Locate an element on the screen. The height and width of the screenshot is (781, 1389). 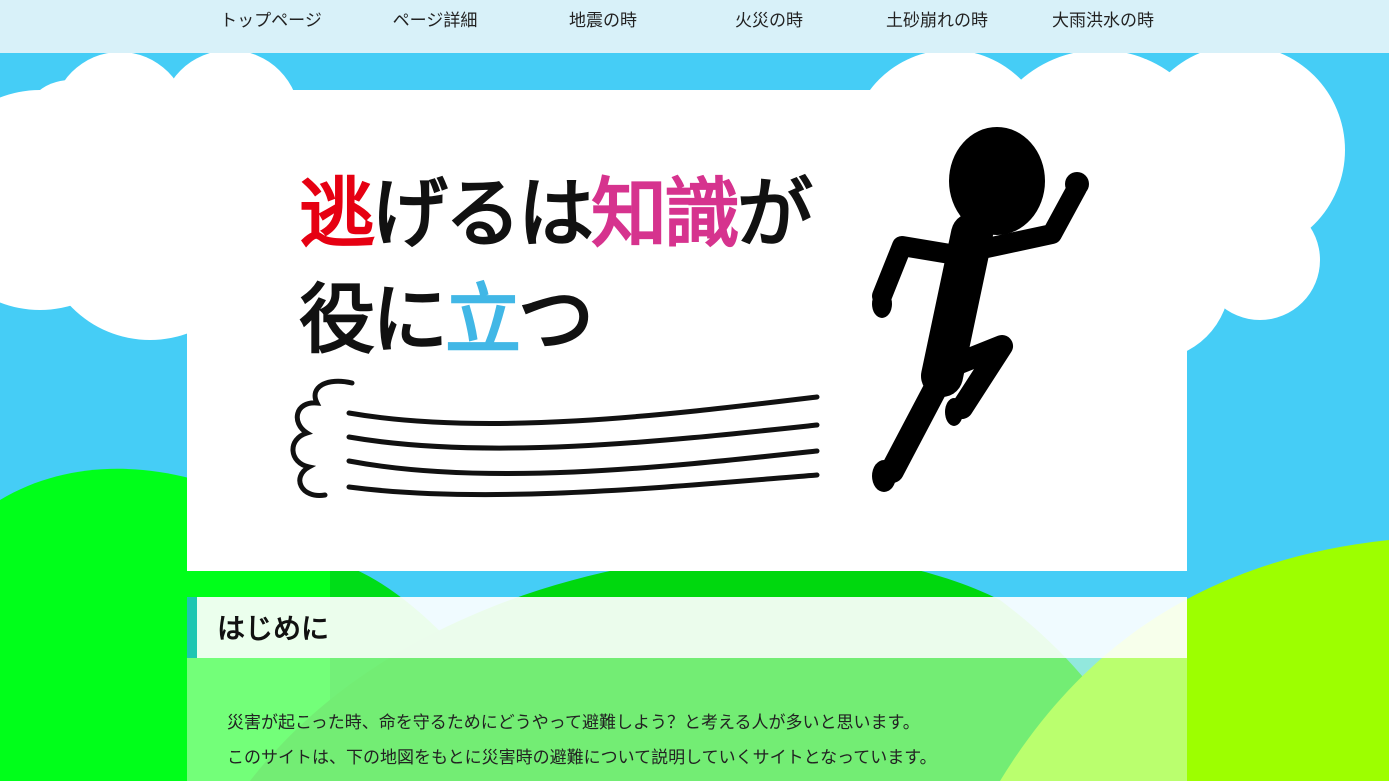
hero-title-text: つ is located at coordinates (556, 319).